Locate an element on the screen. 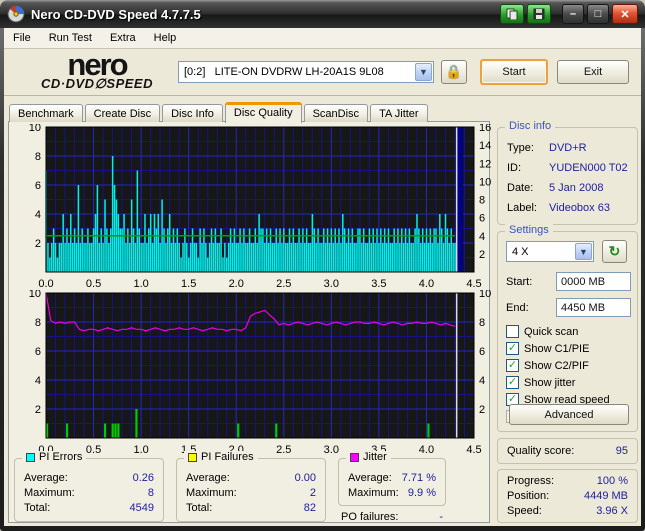  start-position-field is located at coordinates (593, 281).